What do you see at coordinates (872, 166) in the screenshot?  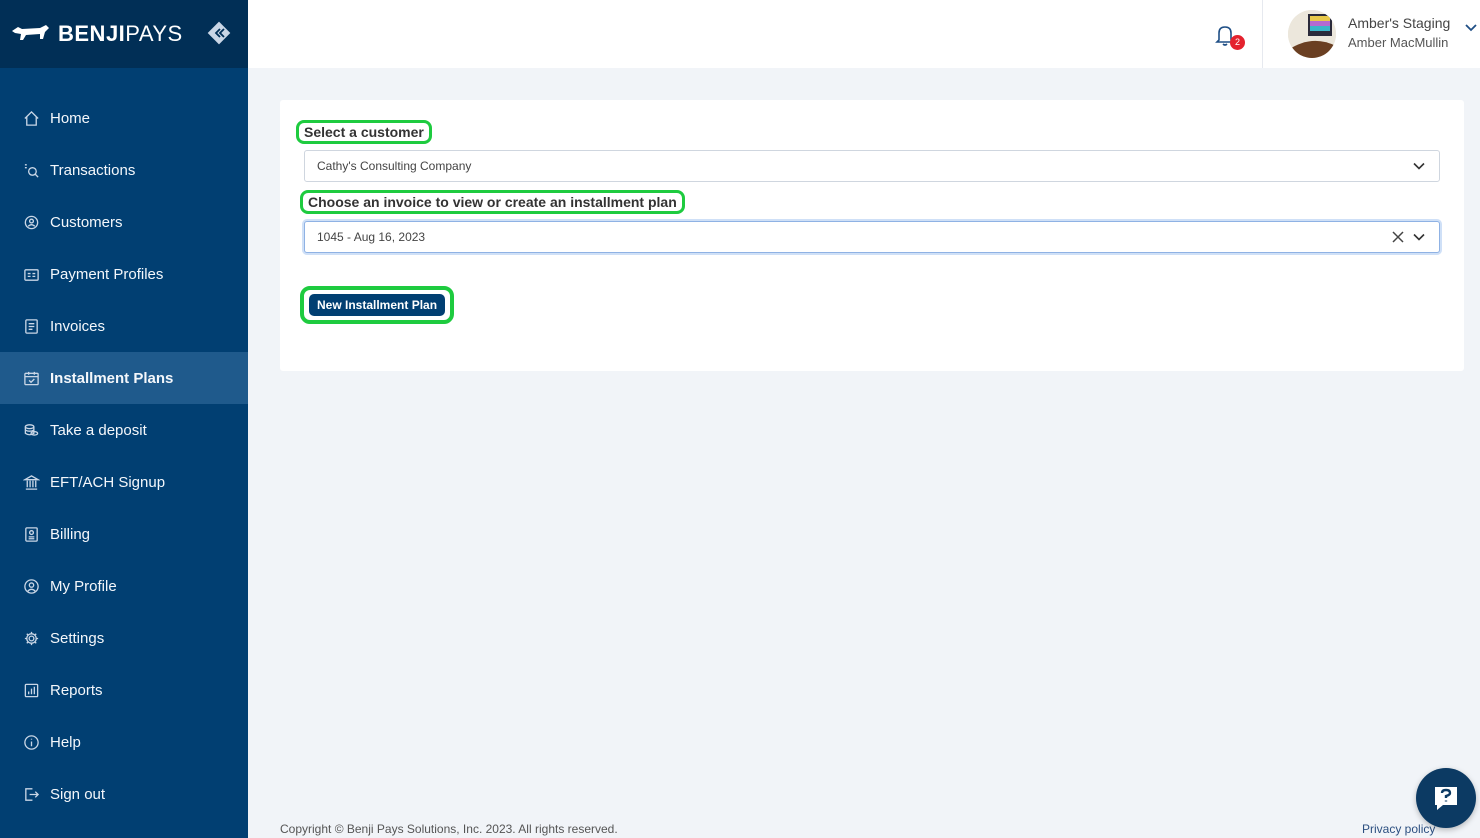 I see `customer-select: Cathy's Consulting Company` at bounding box center [872, 166].